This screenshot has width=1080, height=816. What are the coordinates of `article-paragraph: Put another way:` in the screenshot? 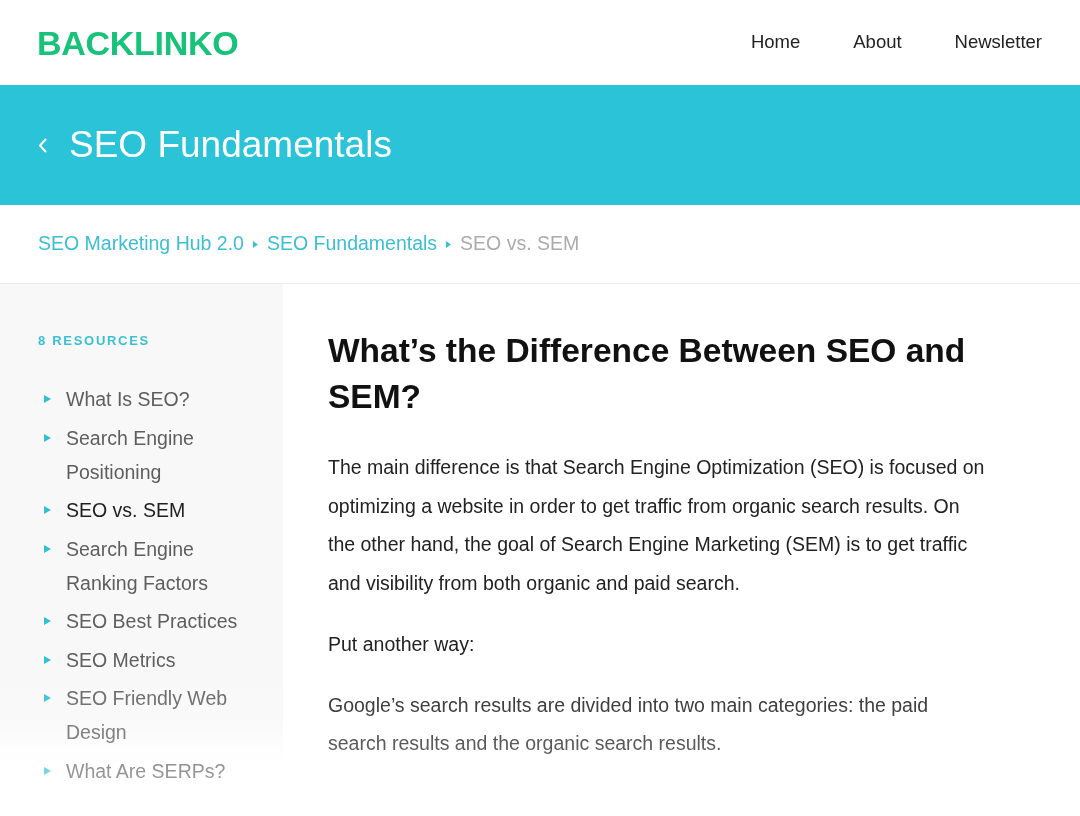 It's located at (402, 644).